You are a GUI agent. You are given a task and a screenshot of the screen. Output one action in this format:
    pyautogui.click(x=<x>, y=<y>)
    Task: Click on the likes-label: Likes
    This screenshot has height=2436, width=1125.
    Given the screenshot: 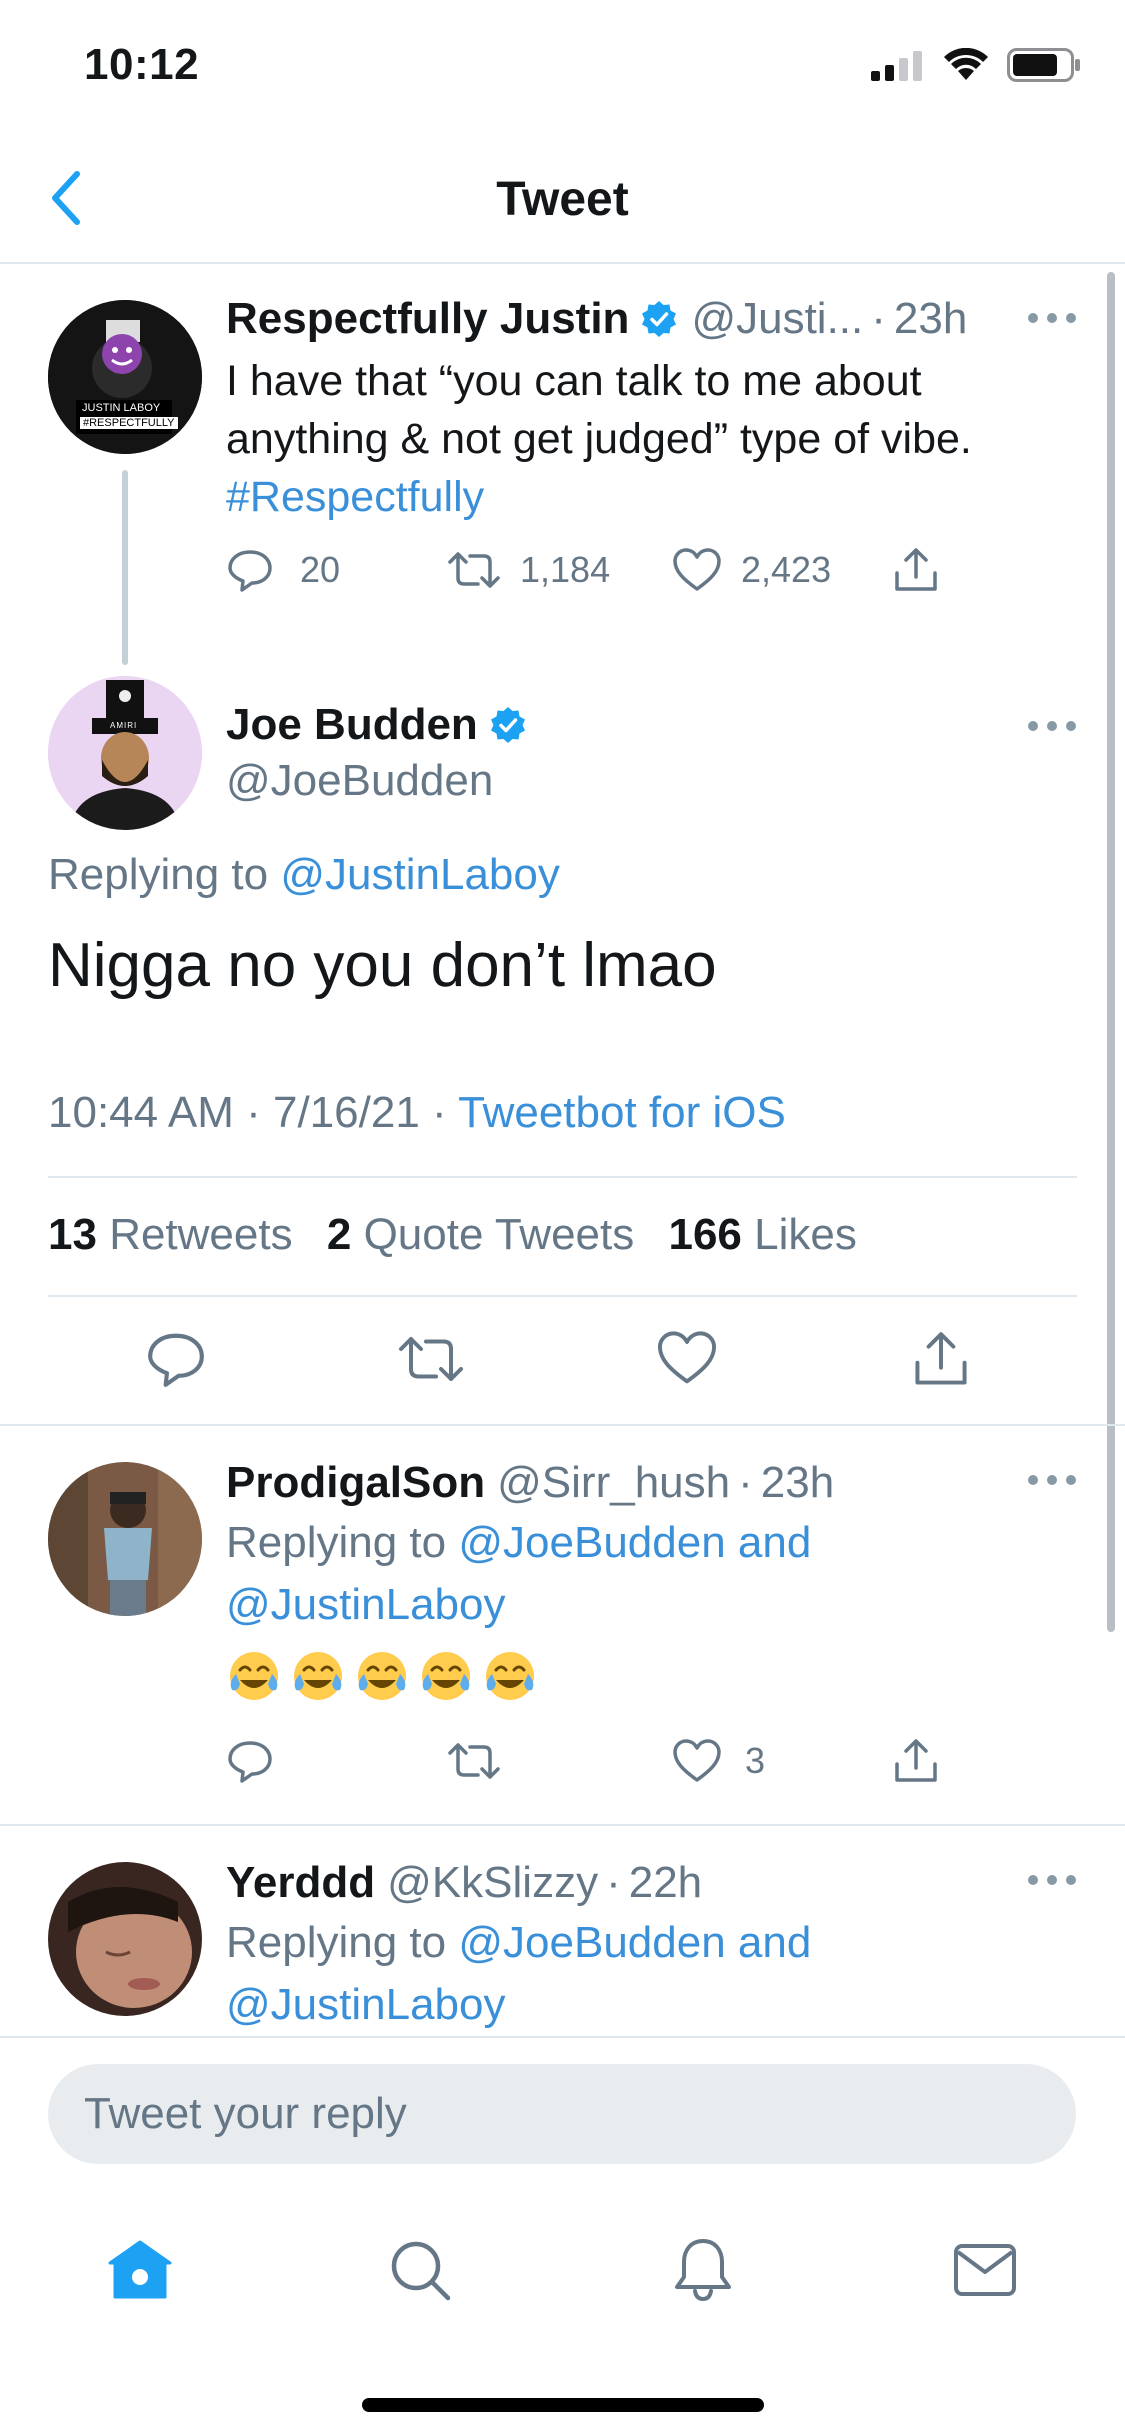 What is the action you would take?
    pyautogui.click(x=805, y=1234)
    